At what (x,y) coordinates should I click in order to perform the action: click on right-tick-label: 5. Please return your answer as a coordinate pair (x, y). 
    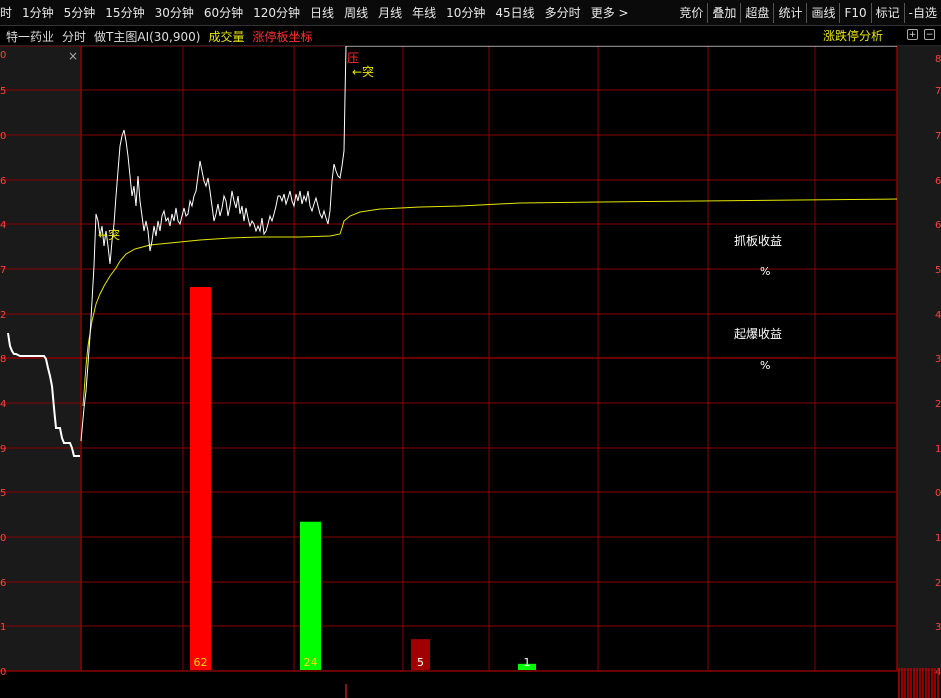
    Looking at the image, I should click on (938, 270).